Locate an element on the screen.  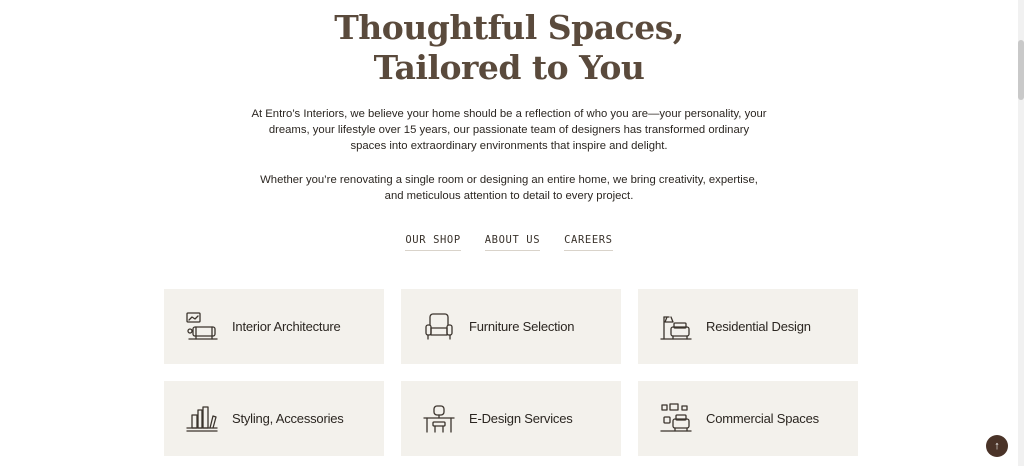
service-card-e-design-services: E-Design Services is located at coordinates (511, 418).